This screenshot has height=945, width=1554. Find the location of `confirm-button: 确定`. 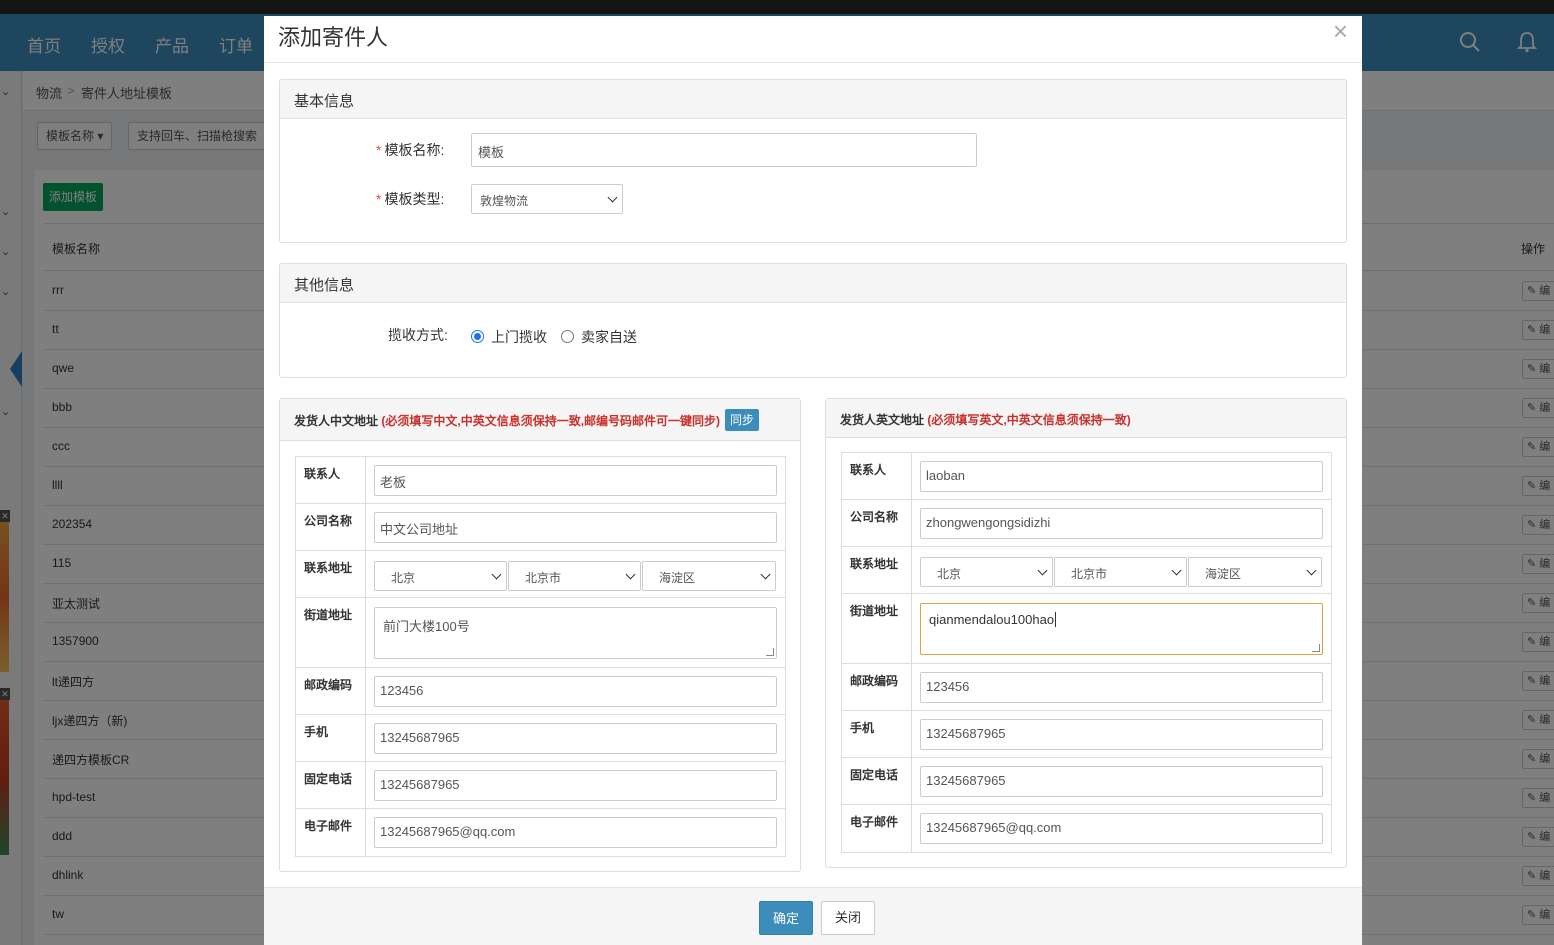

confirm-button: 确定 is located at coordinates (786, 918).